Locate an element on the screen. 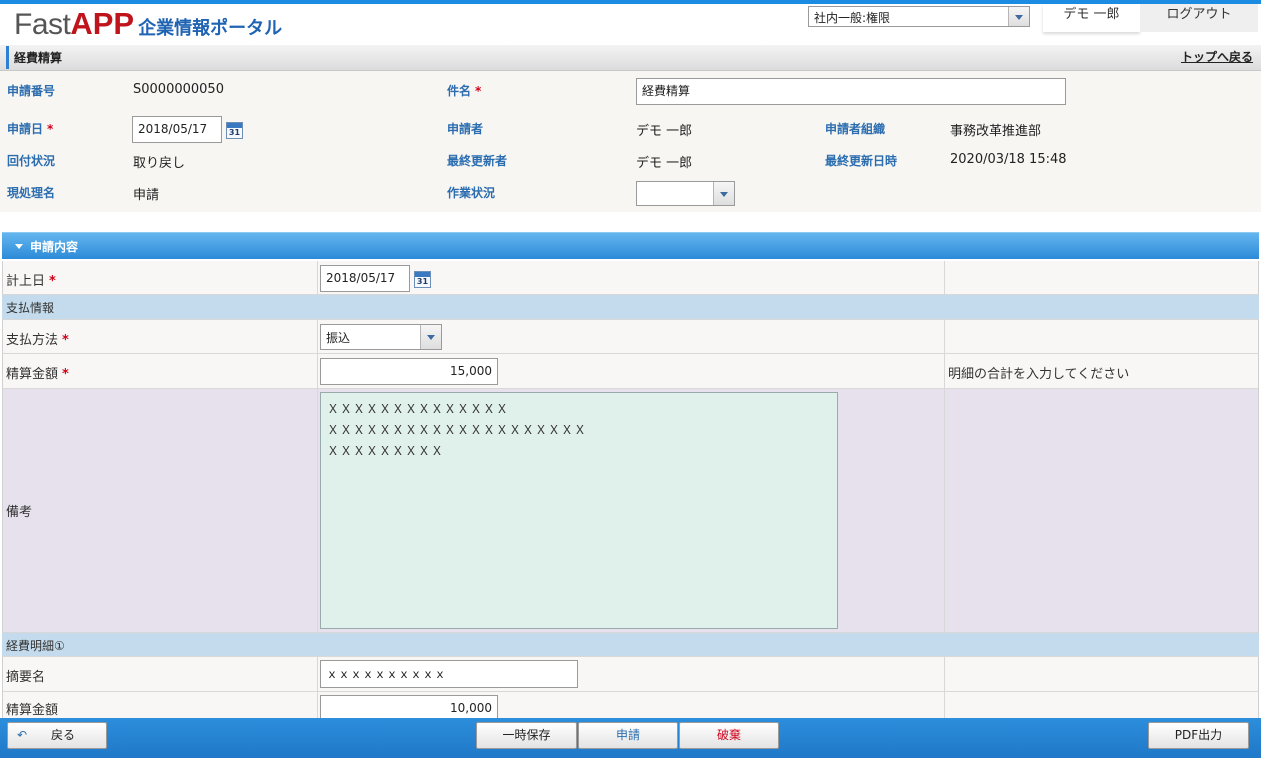 The height and width of the screenshot is (758, 1261). form-row-item-name: 摘要名 is located at coordinates (630, 674).